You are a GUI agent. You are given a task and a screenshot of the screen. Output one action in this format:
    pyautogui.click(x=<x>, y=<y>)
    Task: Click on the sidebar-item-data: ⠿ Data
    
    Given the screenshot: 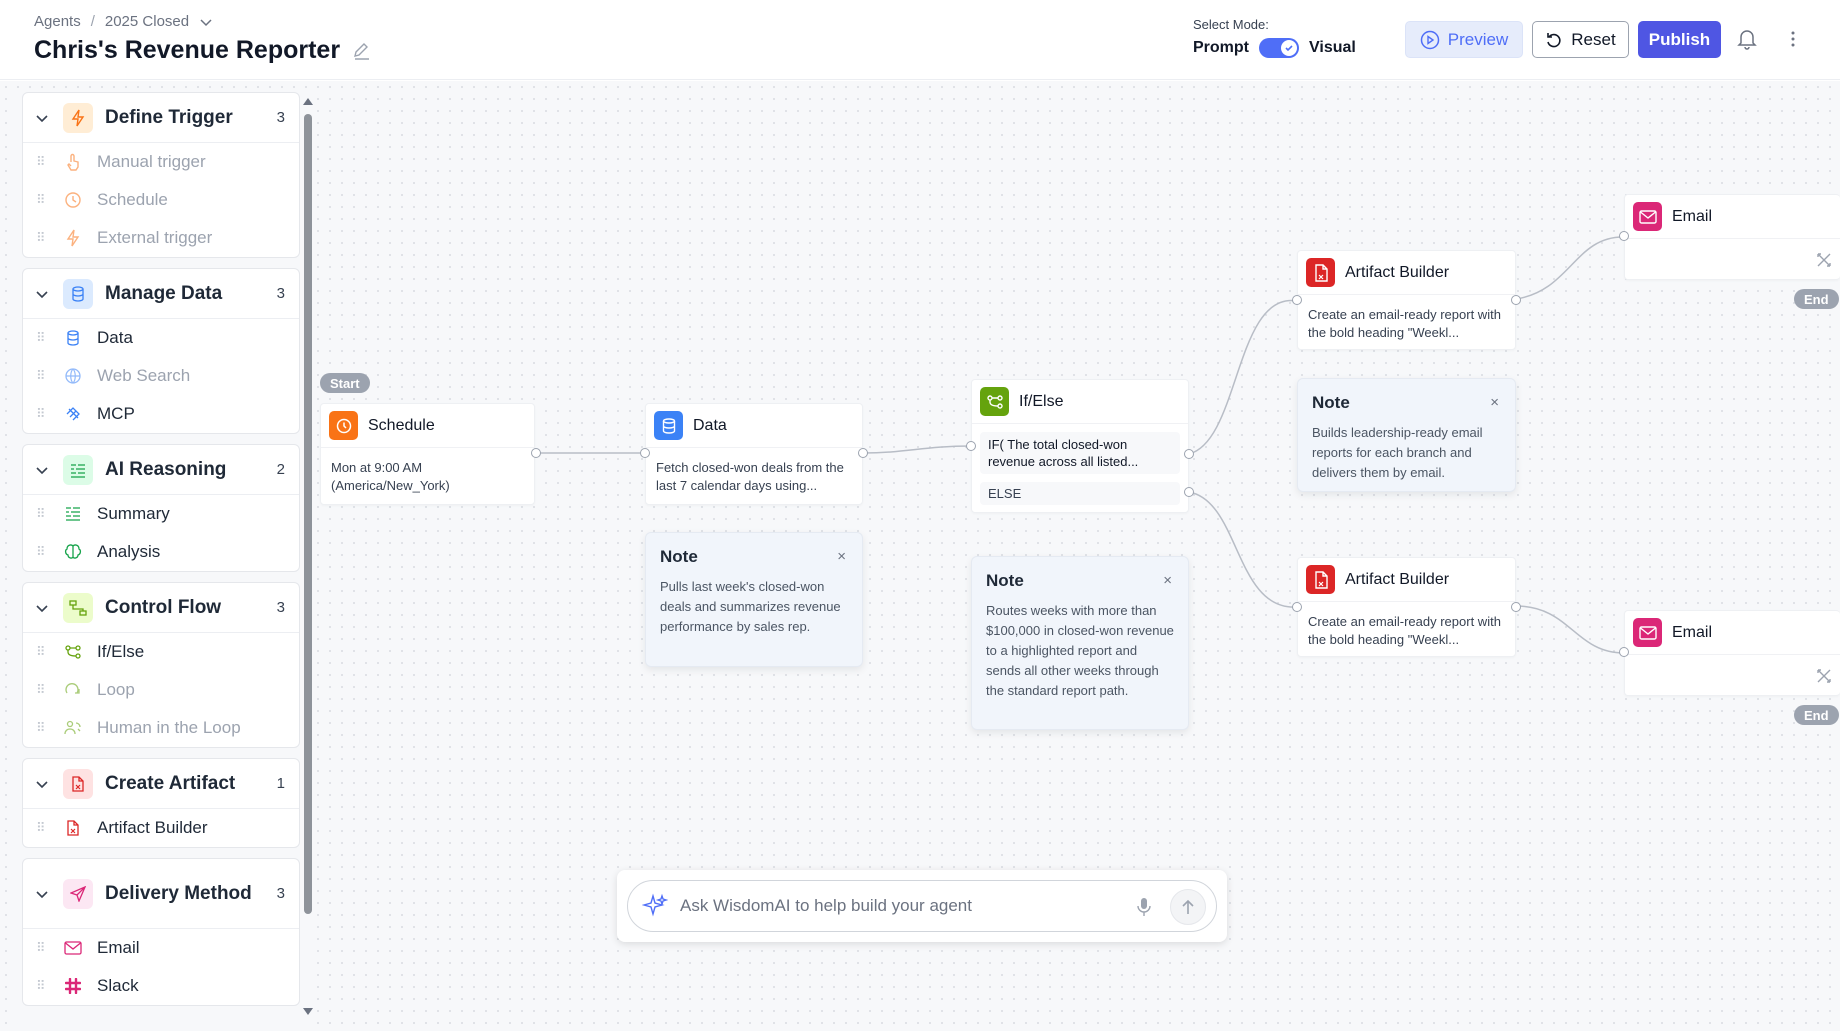 What is the action you would take?
    pyautogui.click(x=161, y=338)
    